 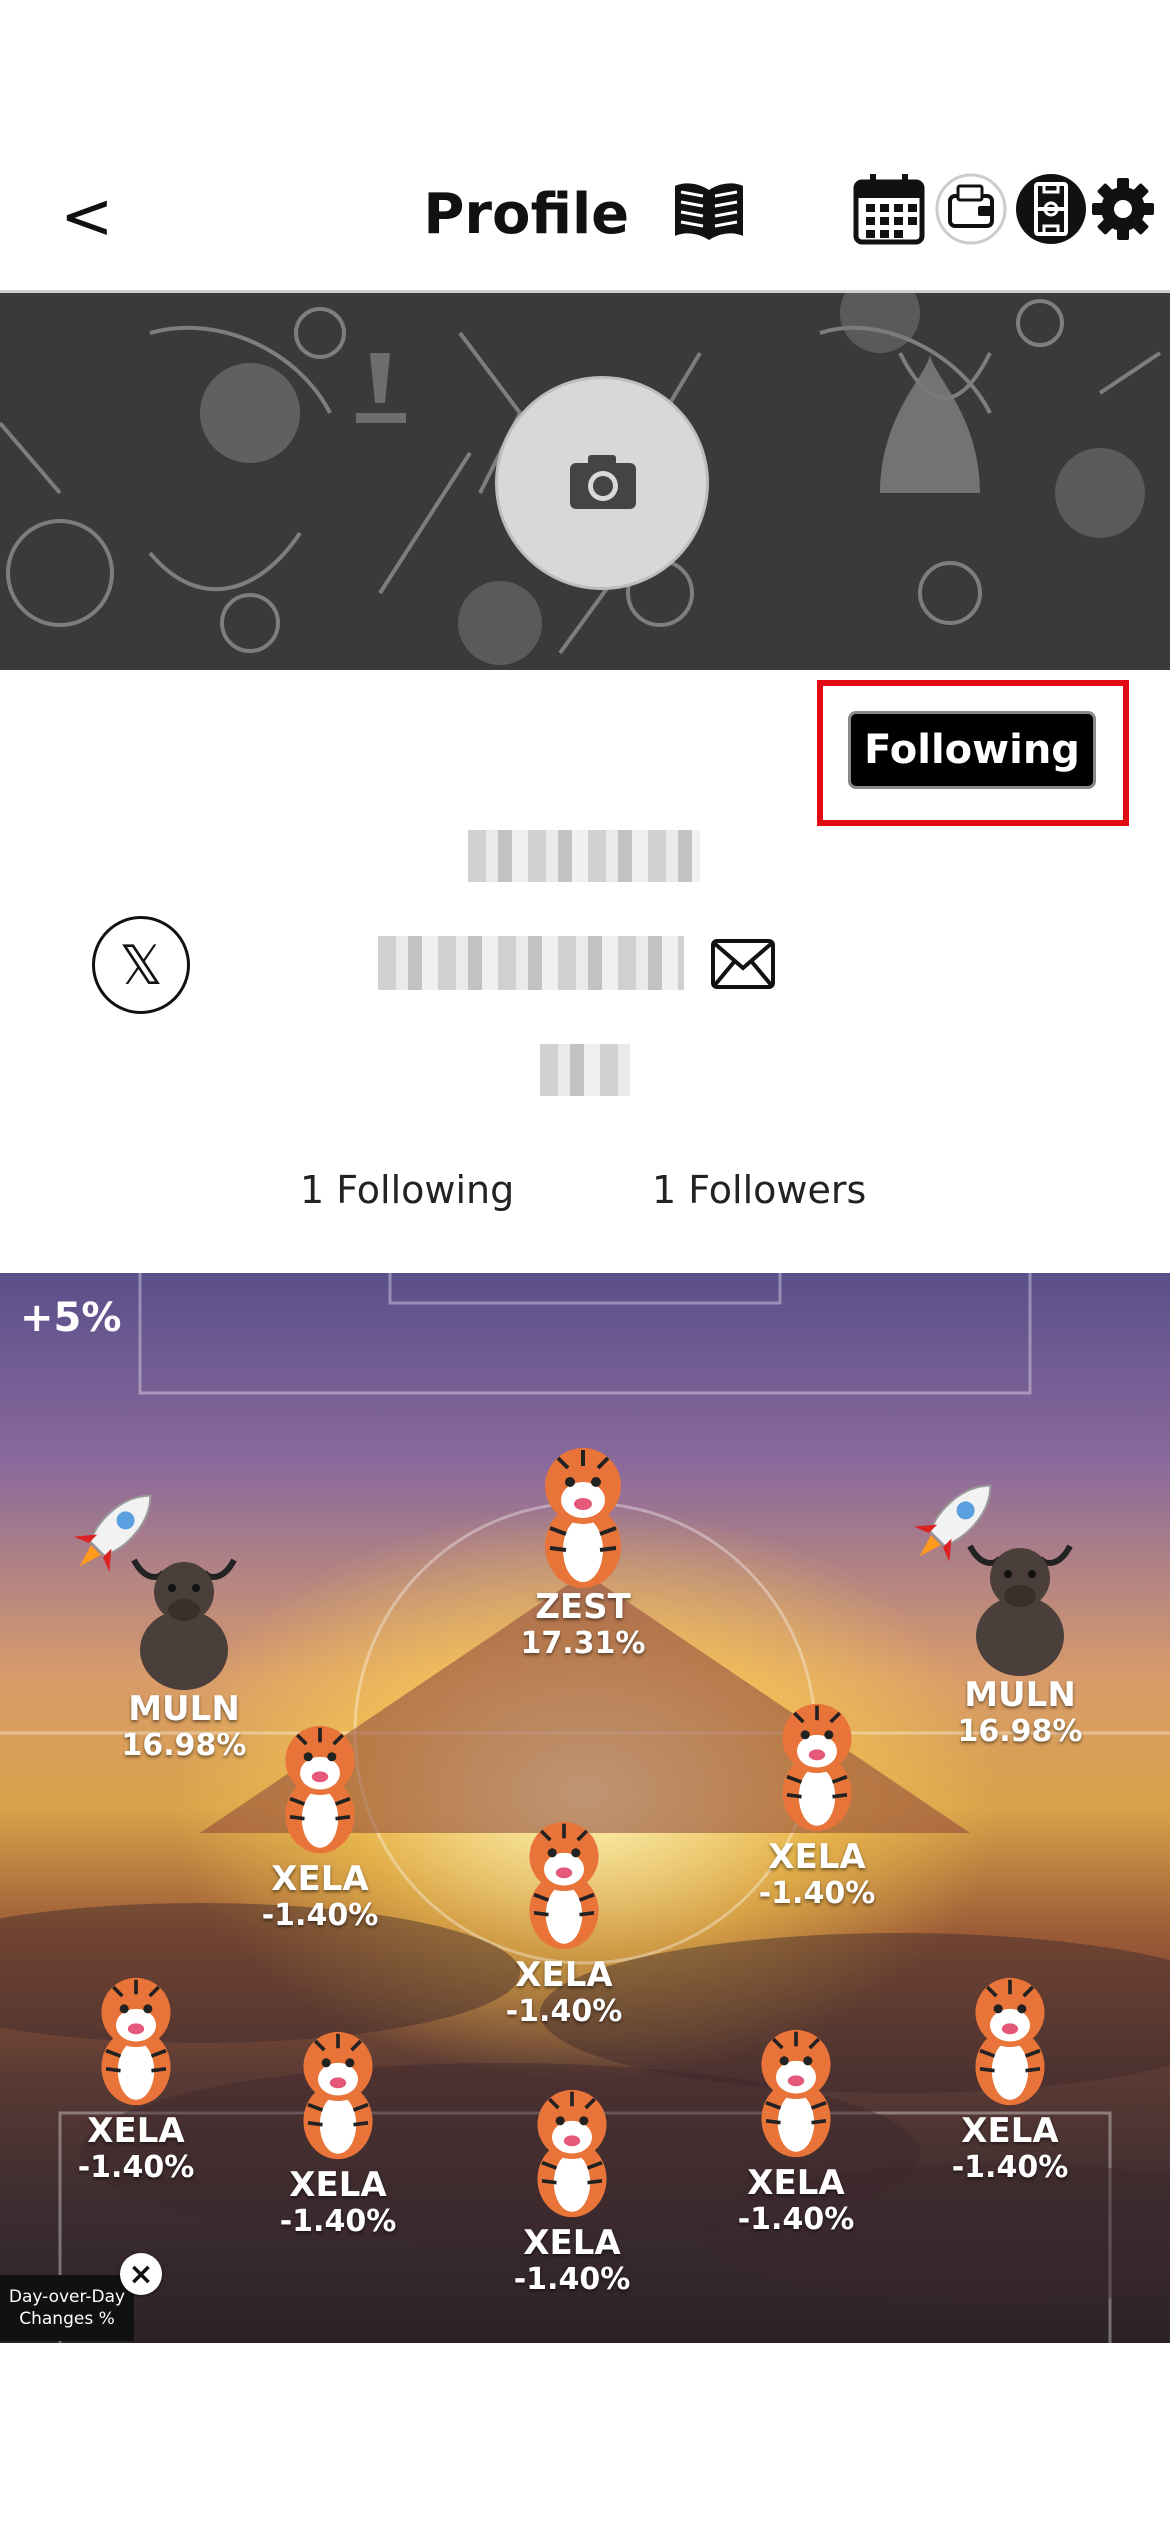 What do you see at coordinates (67, 2319) in the screenshot?
I see `legend-line2: Changes %` at bounding box center [67, 2319].